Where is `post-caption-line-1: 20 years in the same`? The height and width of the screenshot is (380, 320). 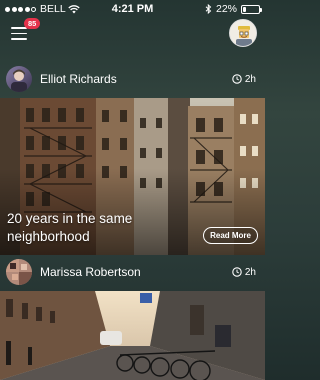
post-caption-line-1: 20 years in the same is located at coordinates (70, 218).